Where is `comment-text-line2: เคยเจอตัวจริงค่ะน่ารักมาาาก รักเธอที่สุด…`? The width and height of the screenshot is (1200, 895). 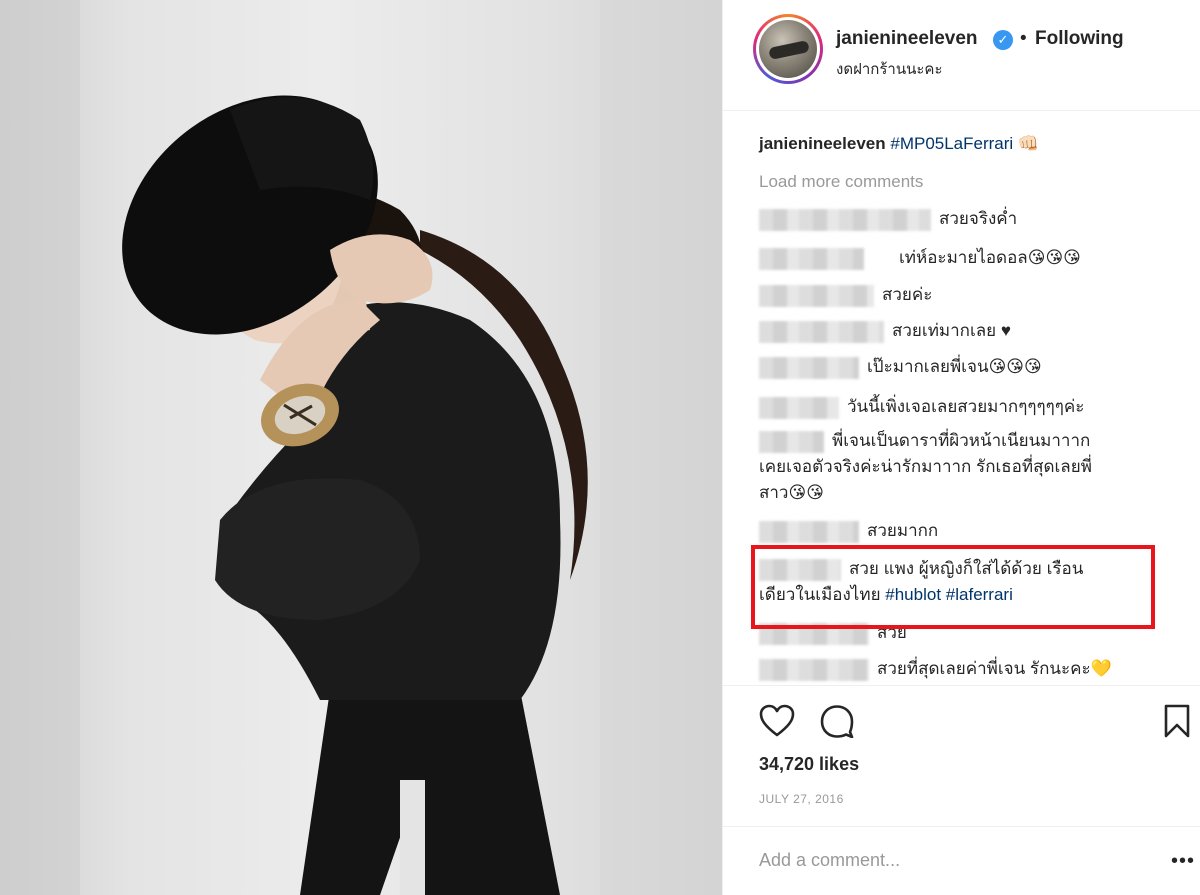 comment-text-line2: เคยเจอตัวจริงค่ะน่ารักมาาาก รักเธอที่สุด… is located at coordinates (925, 466).